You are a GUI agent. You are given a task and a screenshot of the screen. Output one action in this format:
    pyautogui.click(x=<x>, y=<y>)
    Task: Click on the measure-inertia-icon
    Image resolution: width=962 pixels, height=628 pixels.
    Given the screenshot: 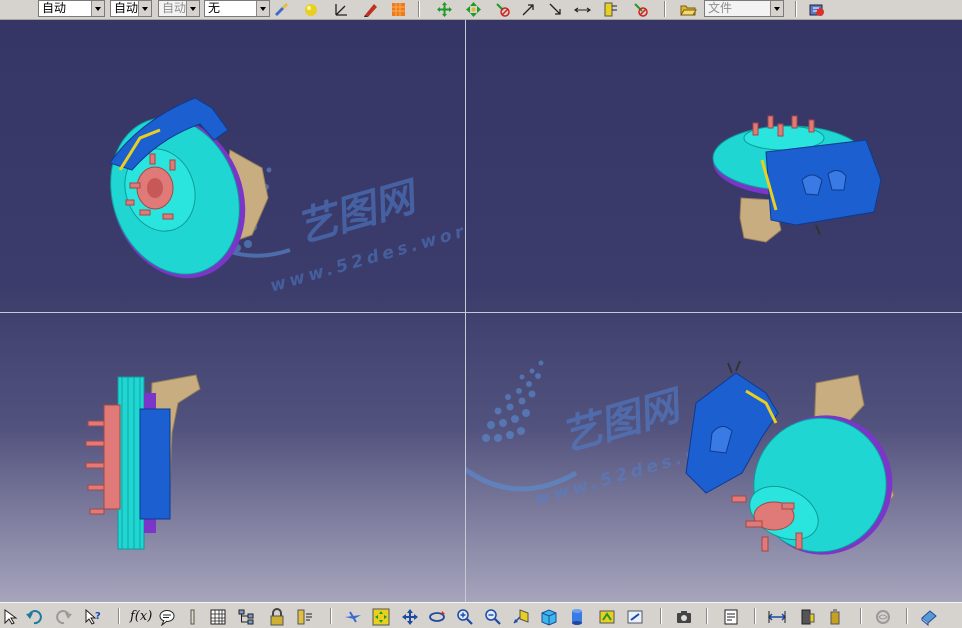 What is the action you would take?
    pyautogui.click(x=835, y=617)
    